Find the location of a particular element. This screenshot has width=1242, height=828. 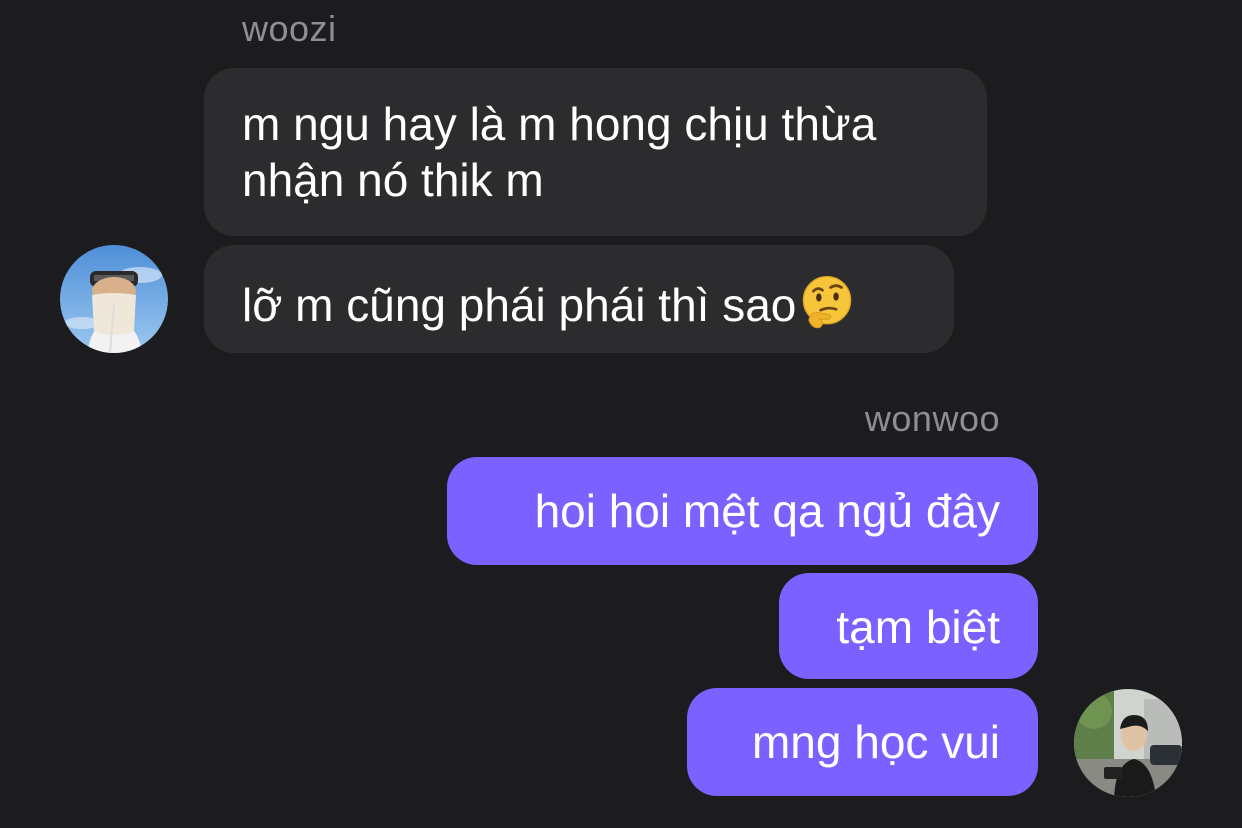

message-bubble-outgoing-2: tạm biệt is located at coordinates (908, 626).